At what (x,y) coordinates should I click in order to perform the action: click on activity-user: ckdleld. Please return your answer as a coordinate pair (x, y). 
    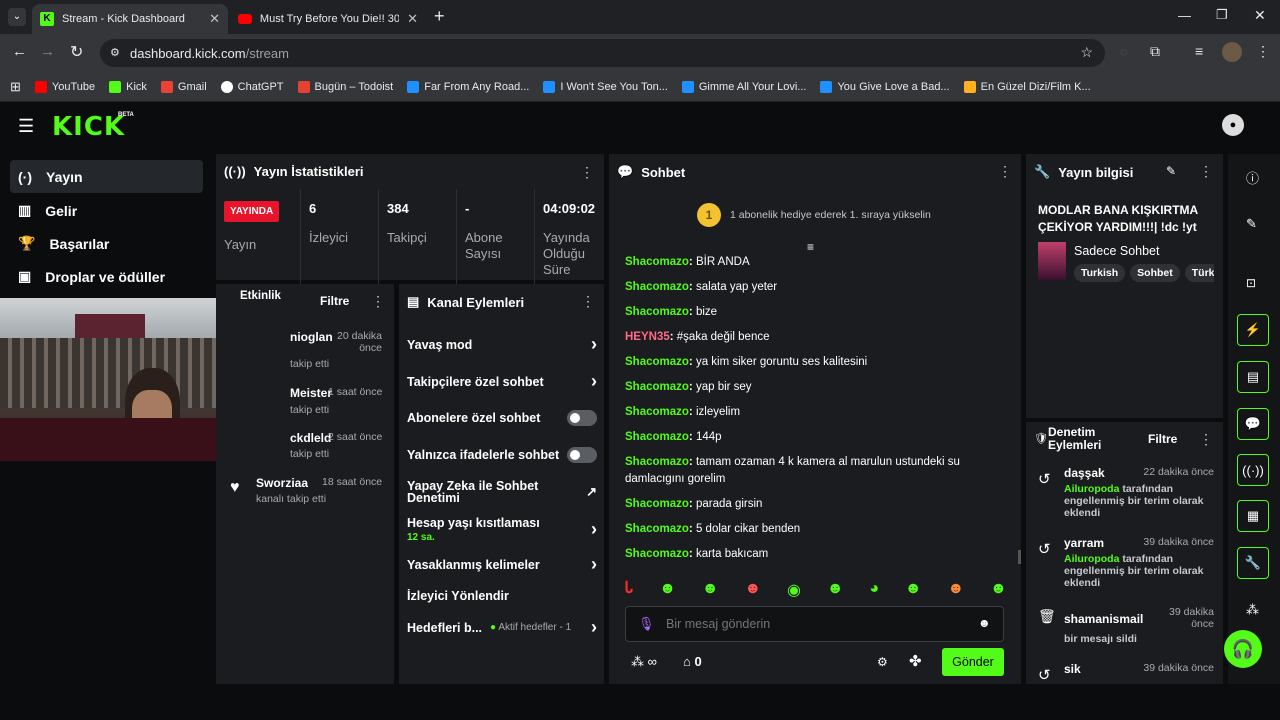
    Looking at the image, I should click on (310, 438).